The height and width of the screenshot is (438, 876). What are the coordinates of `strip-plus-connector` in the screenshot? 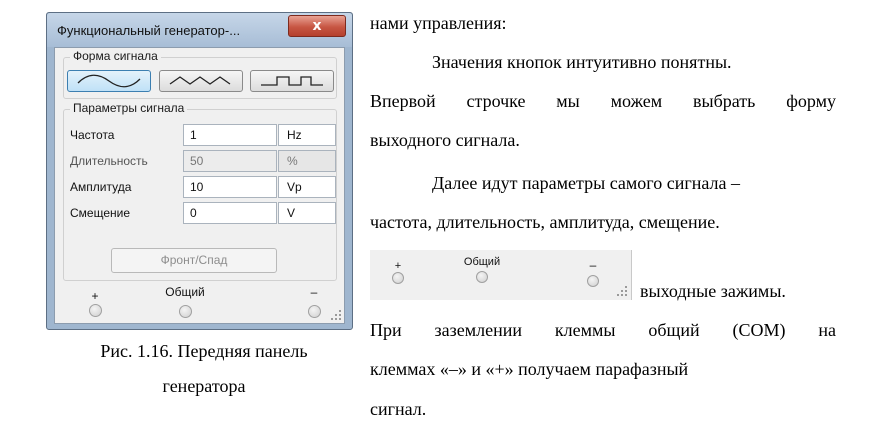 It's located at (398, 278).